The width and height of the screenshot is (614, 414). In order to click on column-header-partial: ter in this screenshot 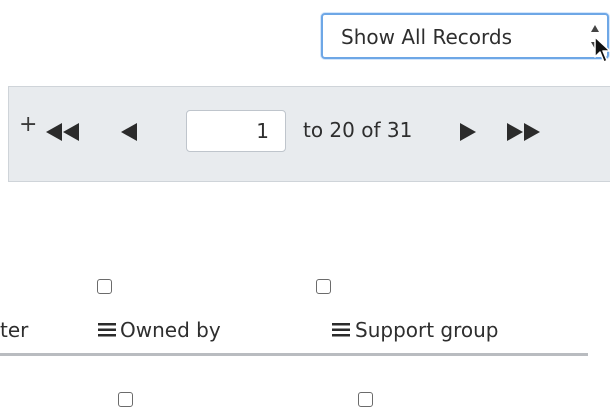, I will do `click(14, 330)`.